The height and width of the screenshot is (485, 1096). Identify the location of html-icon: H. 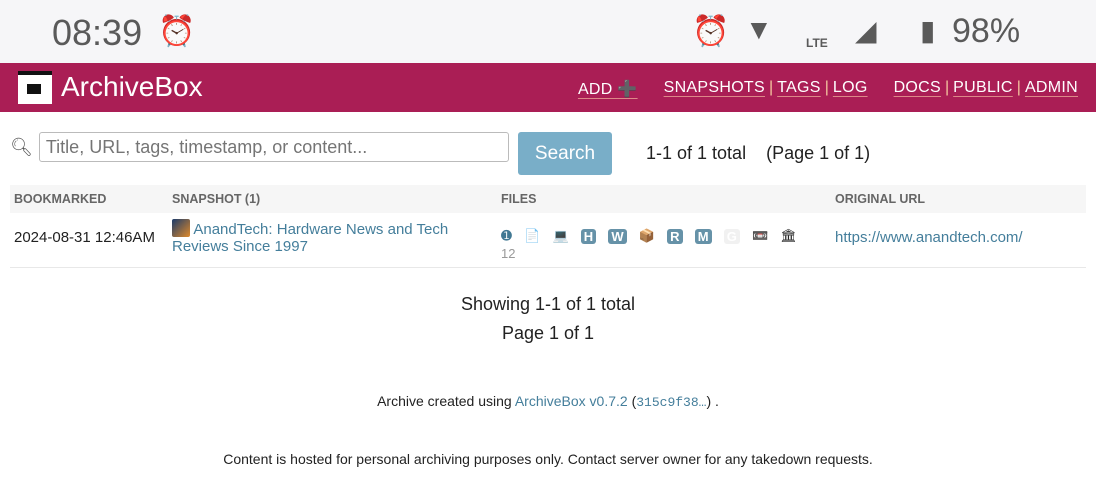
(588, 236).